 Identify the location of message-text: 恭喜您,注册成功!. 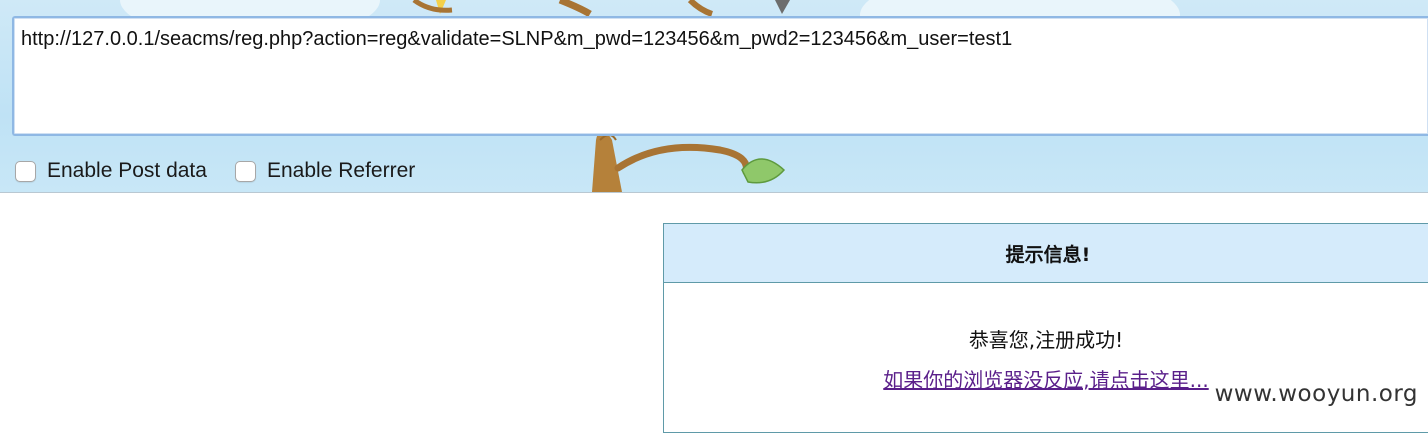
(1046, 340).